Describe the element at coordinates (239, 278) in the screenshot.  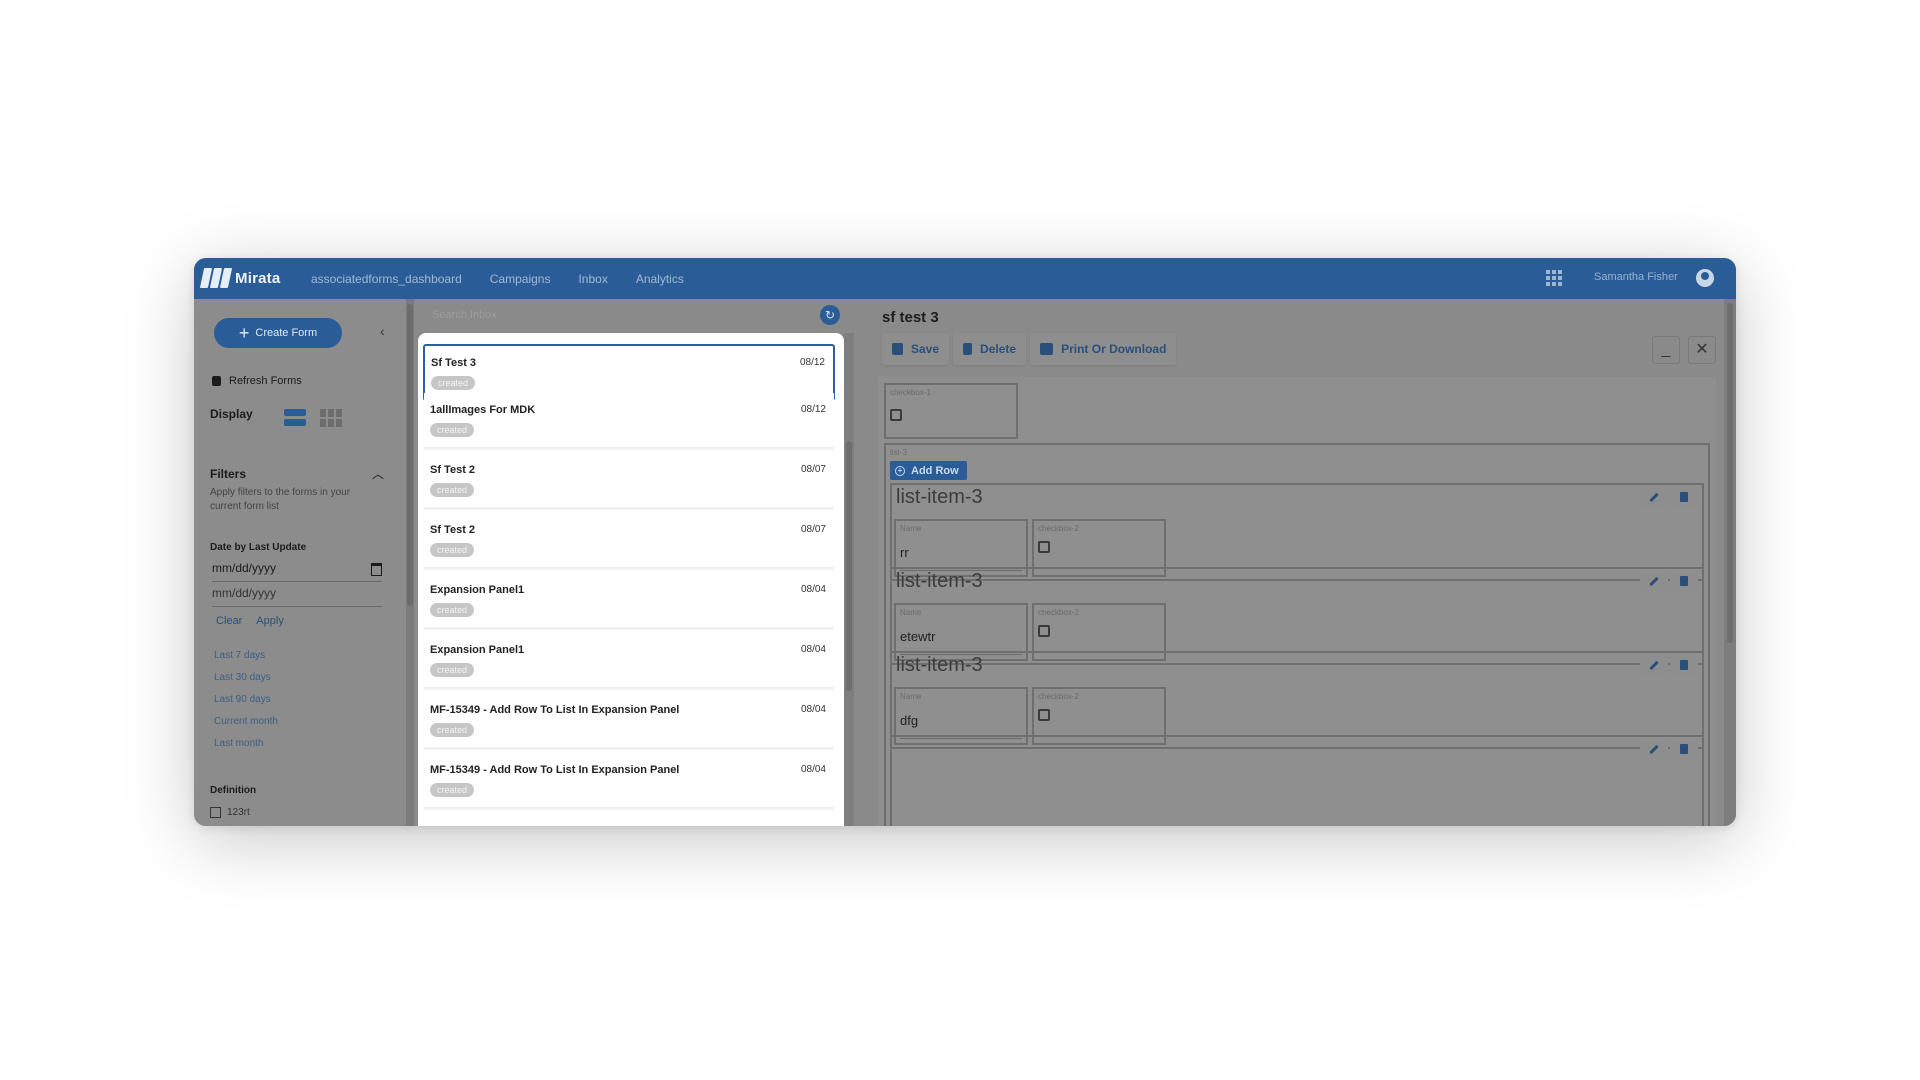
I see `brand-logo: Mirata` at that location.